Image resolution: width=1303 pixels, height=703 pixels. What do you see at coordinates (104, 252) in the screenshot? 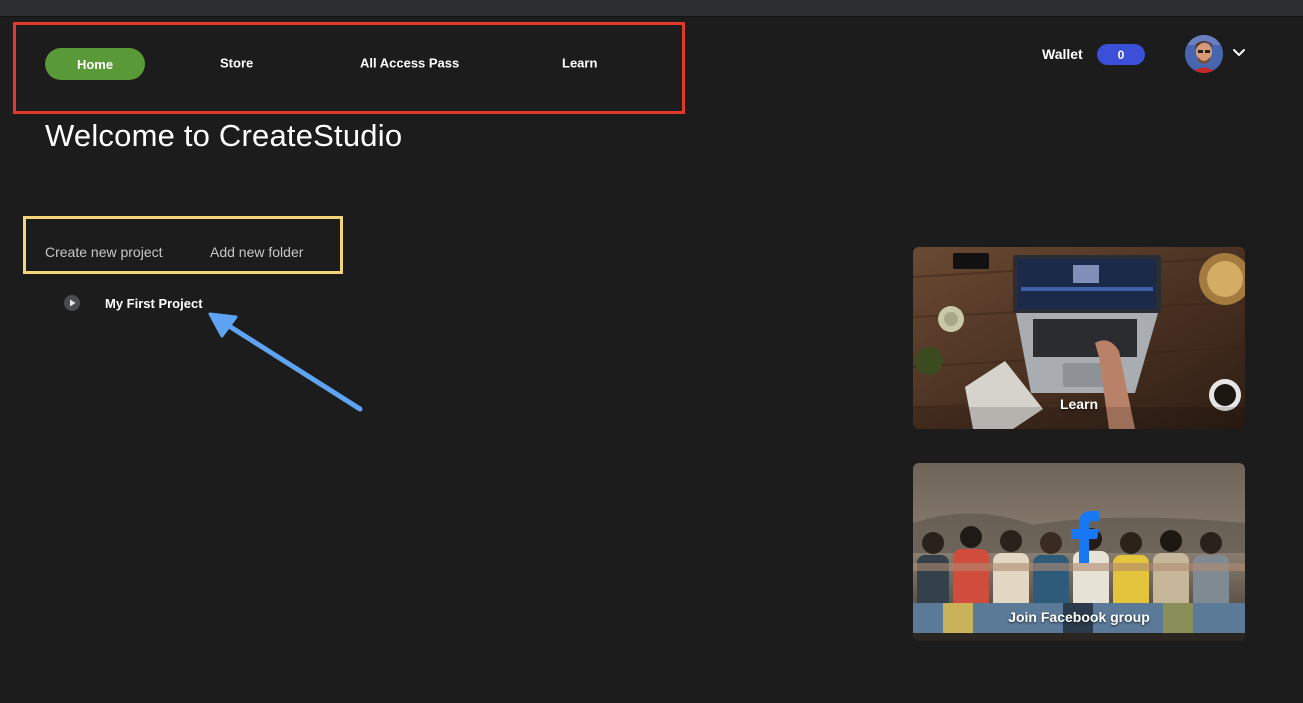
I see `create-new-project-link: Create new project` at bounding box center [104, 252].